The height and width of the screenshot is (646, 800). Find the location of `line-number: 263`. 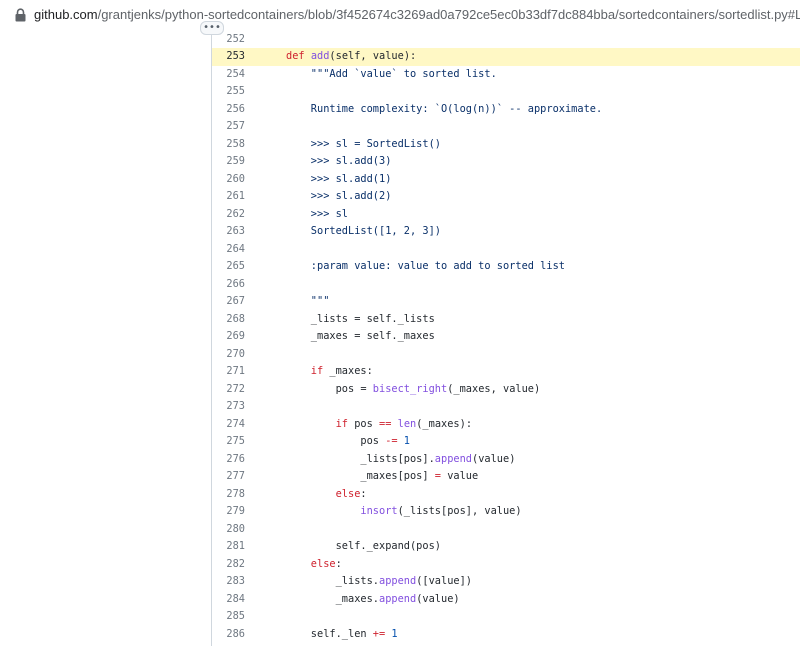

line-number: 263 is located at coordinates (228, 232).